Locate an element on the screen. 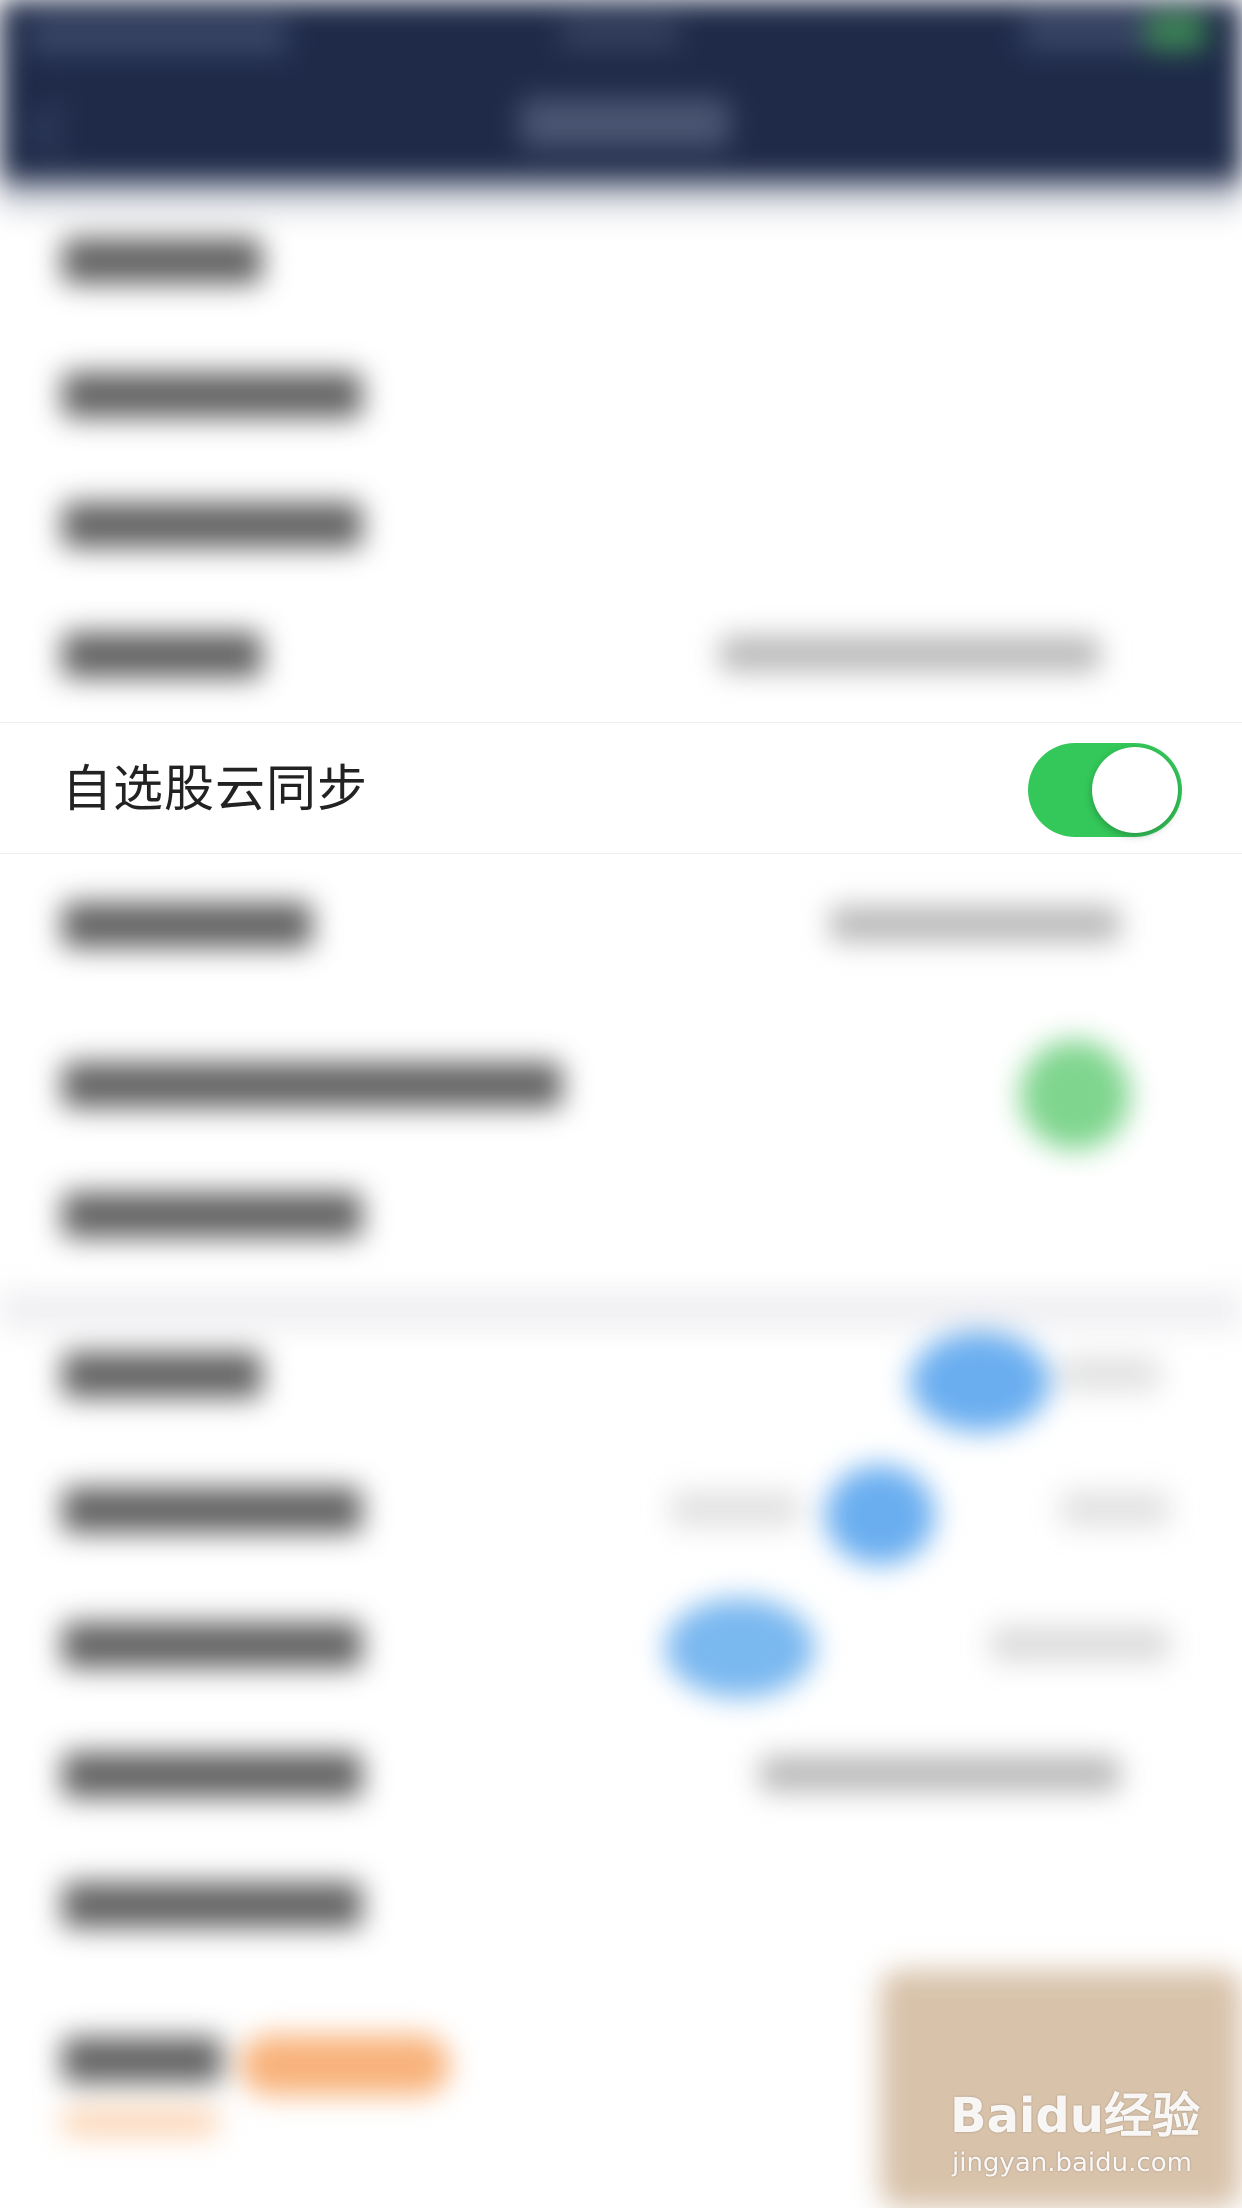 This screenshot has width=1242, height=2208. navigation-bar is located at coordinates (621, 98).